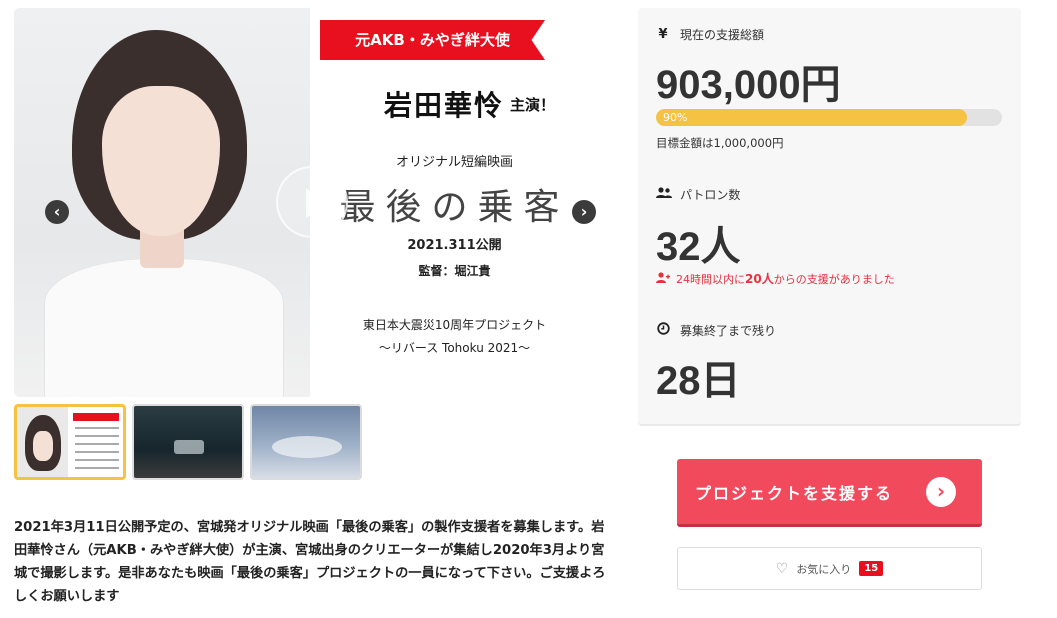  Describe the element at coordinates (722, 35) in the screenshot. I see `total-label: 現在の支援総額` at that location.